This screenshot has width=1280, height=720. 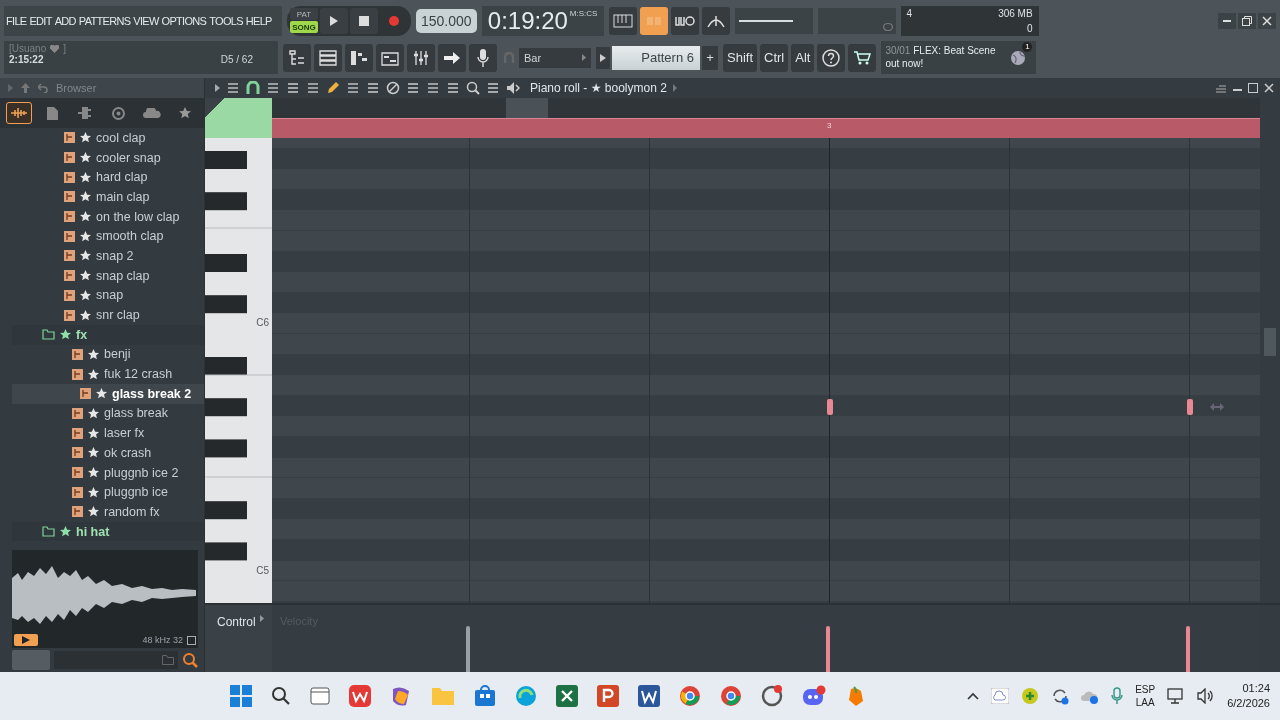 I want to click on close-icon, so click(x=1269, y=87).